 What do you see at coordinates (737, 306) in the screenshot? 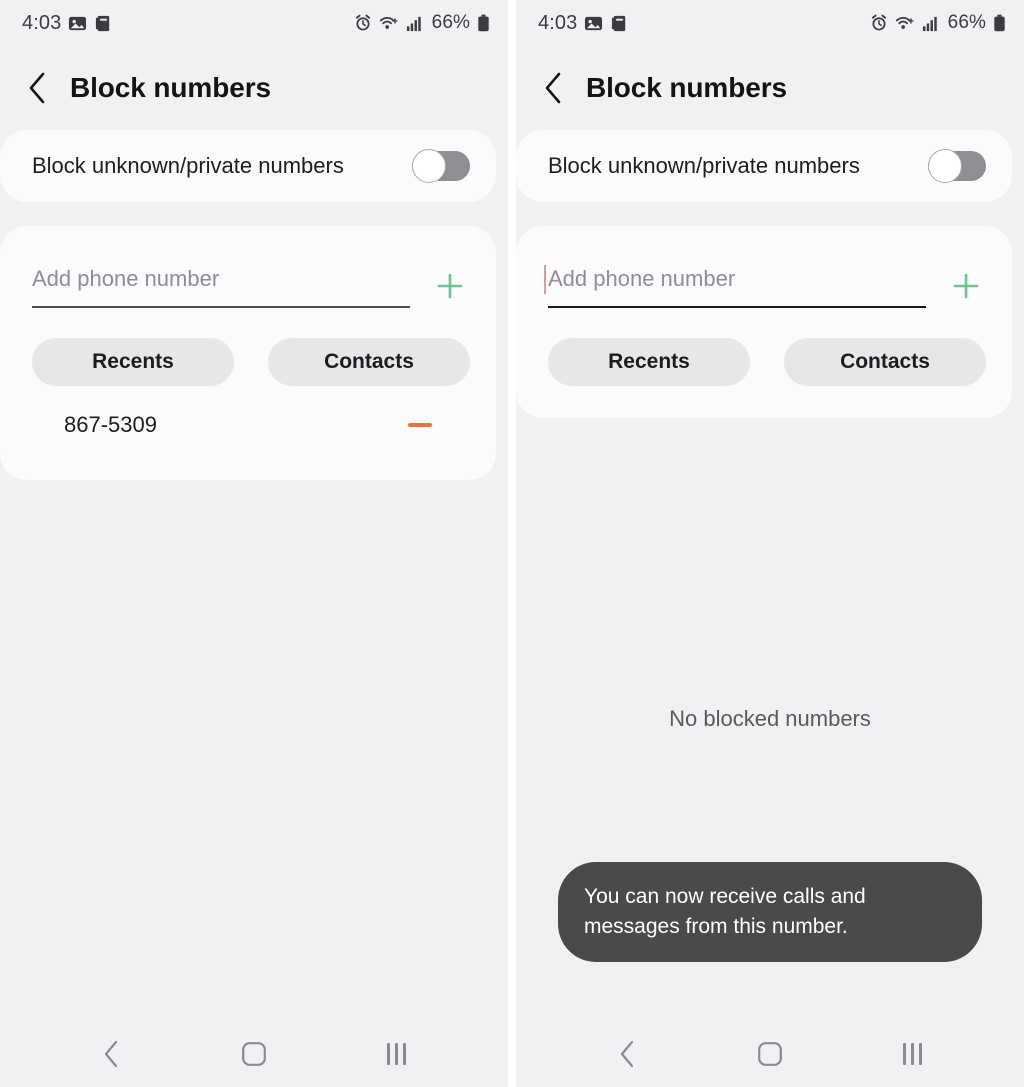
I see `input-underline-focused` at bounding box center [737, 306].